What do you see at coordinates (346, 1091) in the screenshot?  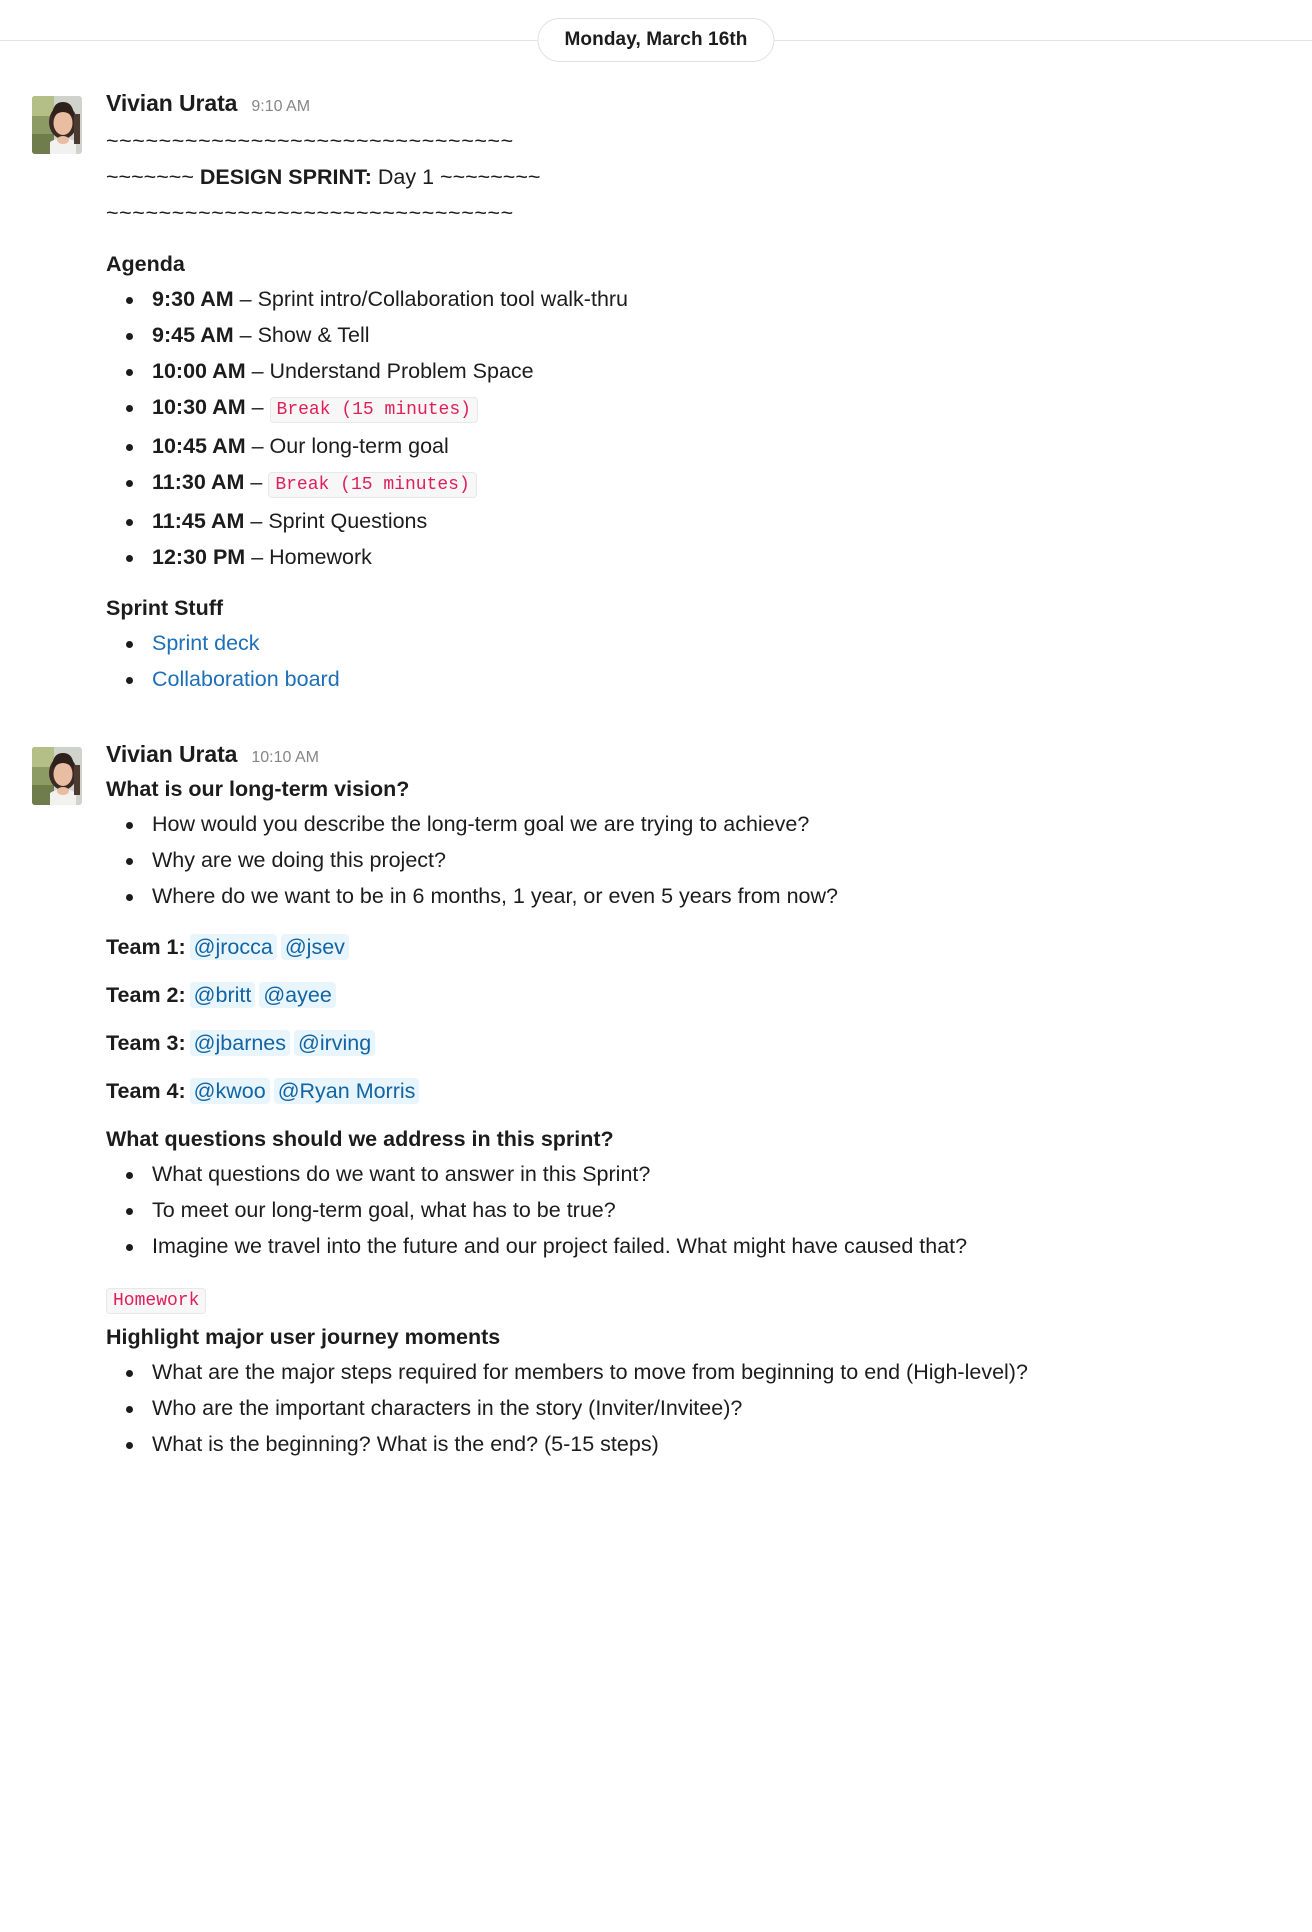 I see `mention-chip: @Ryan Morris` at bounding box center [346, 1091].